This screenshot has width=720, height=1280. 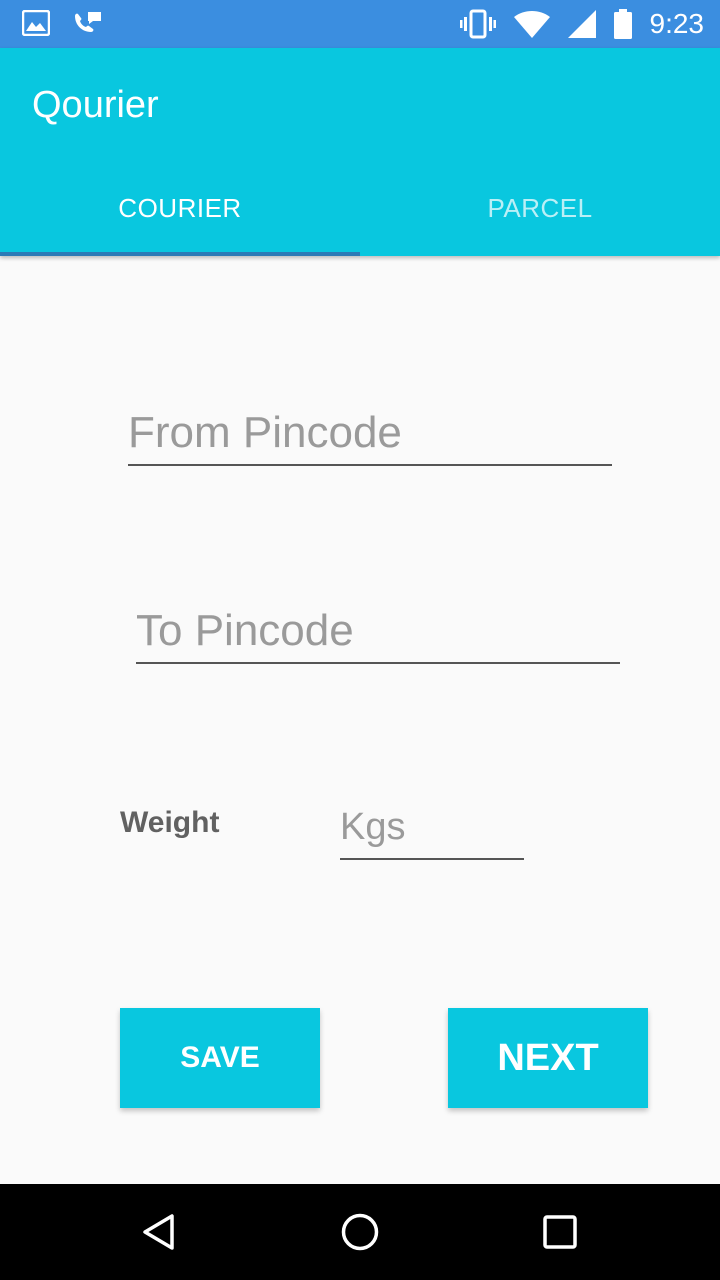 I want to click on weight-field, so click(x=432, y=831).